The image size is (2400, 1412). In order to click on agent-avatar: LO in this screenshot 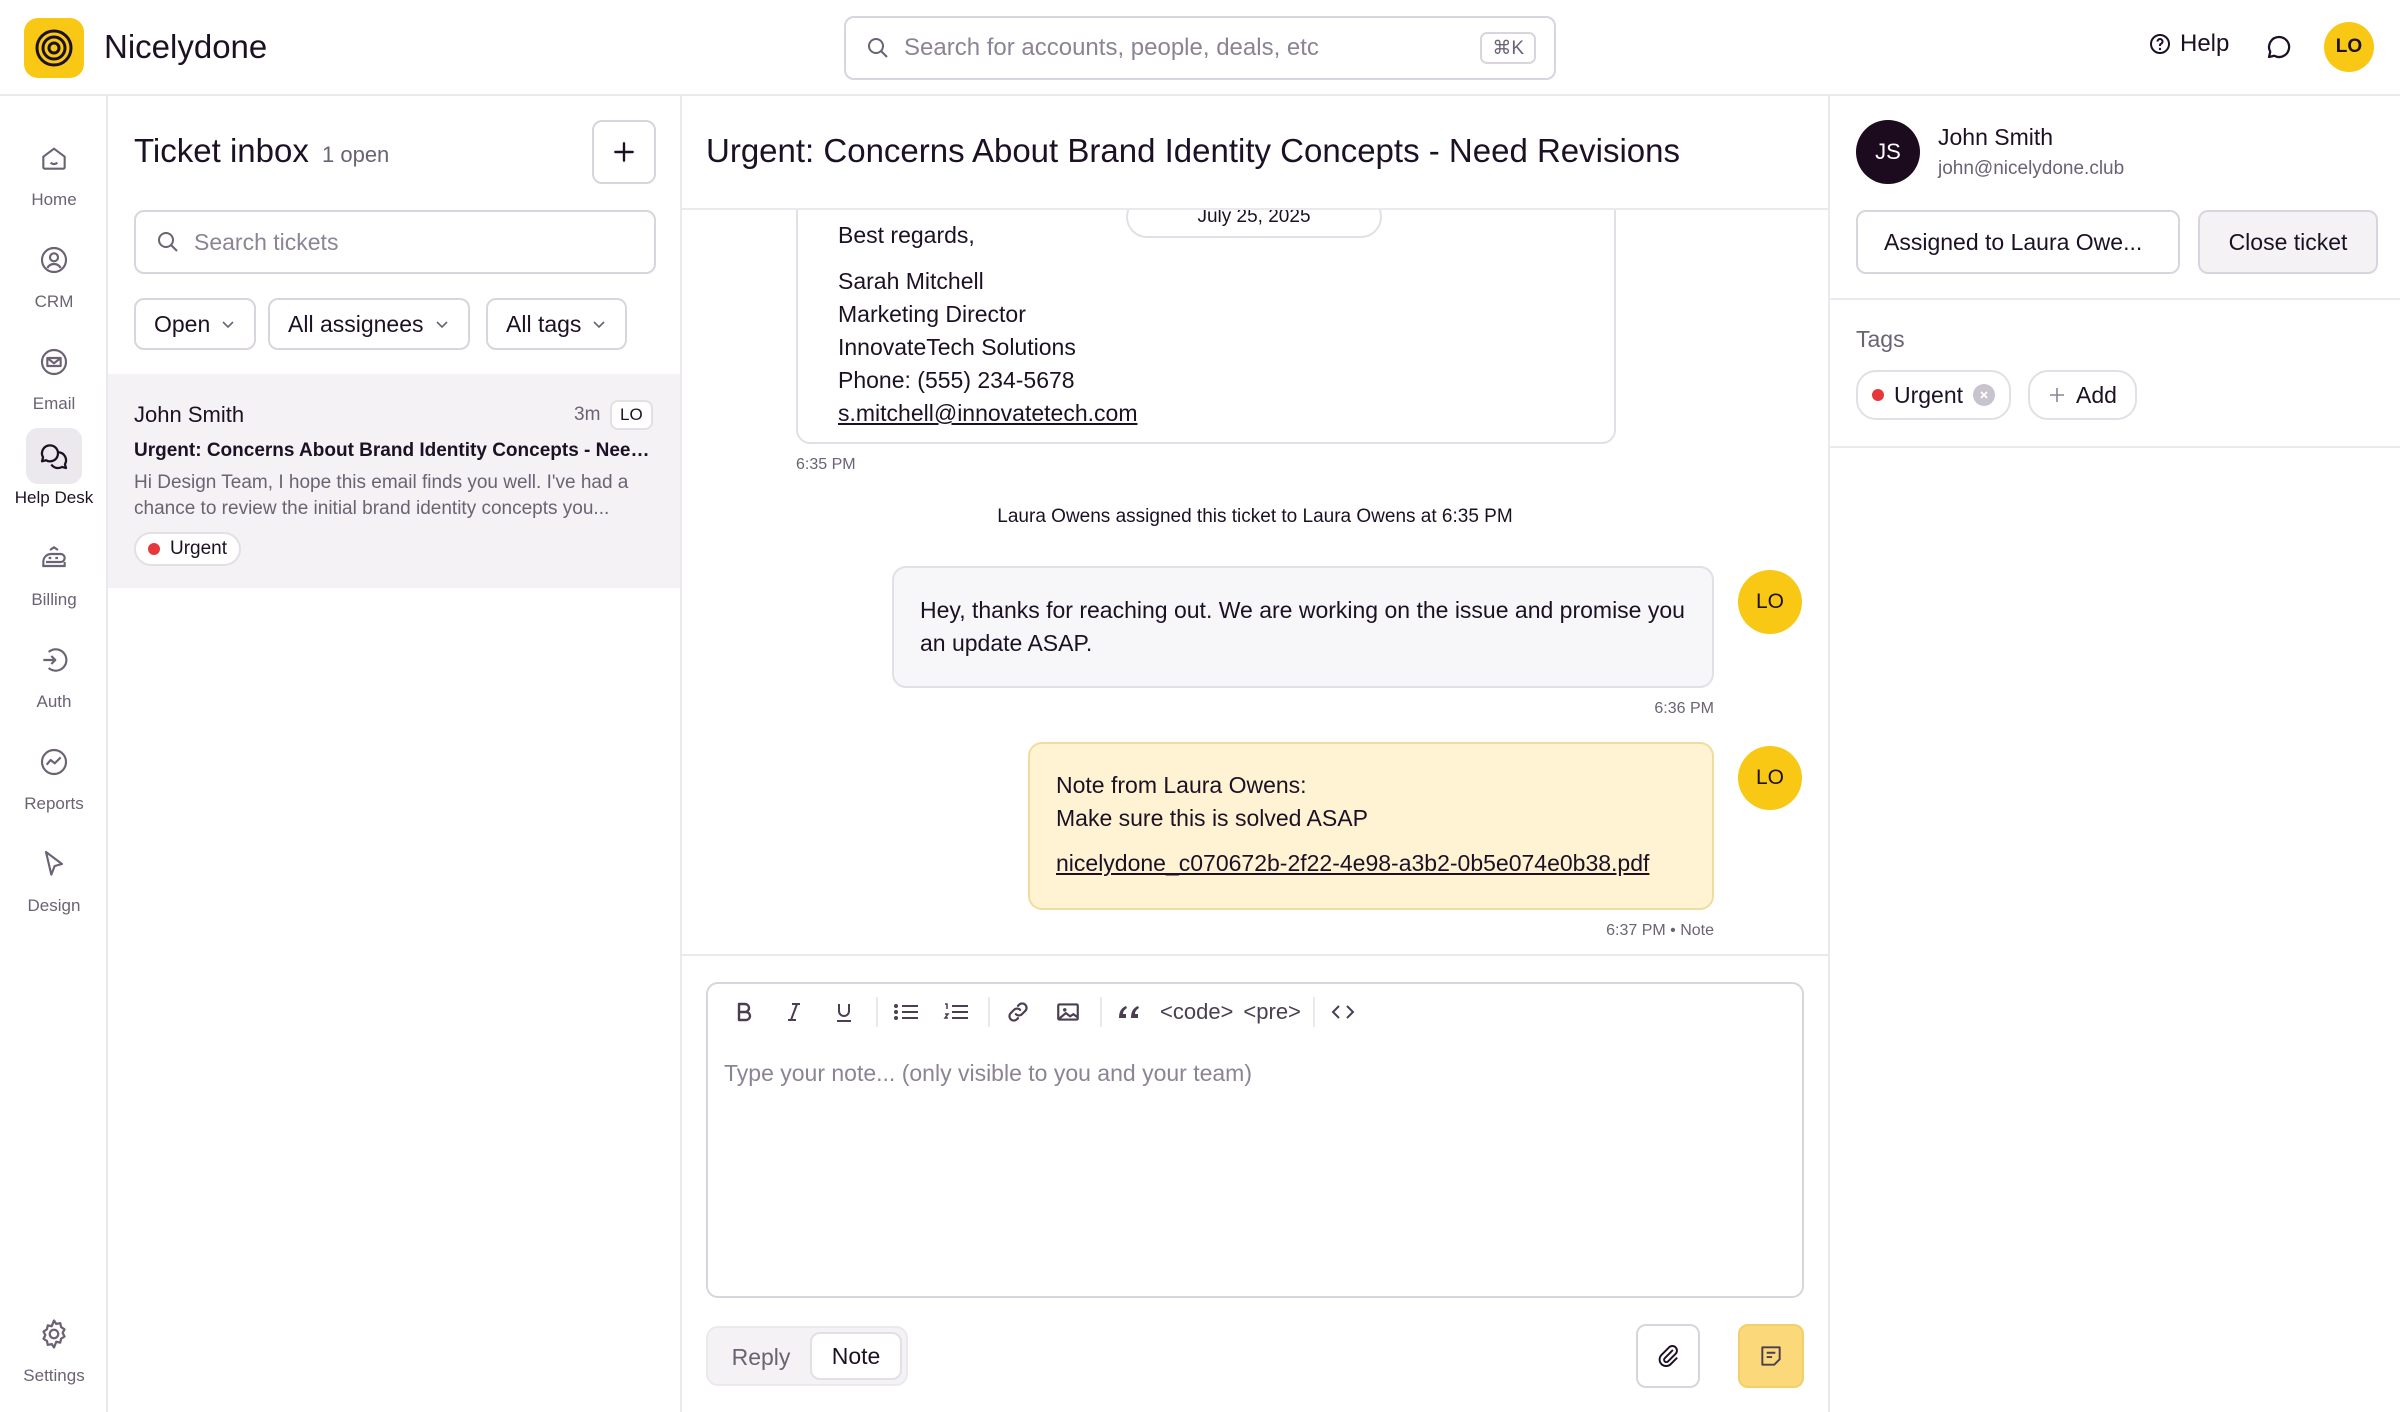, I will do `click(1770, 602)`.